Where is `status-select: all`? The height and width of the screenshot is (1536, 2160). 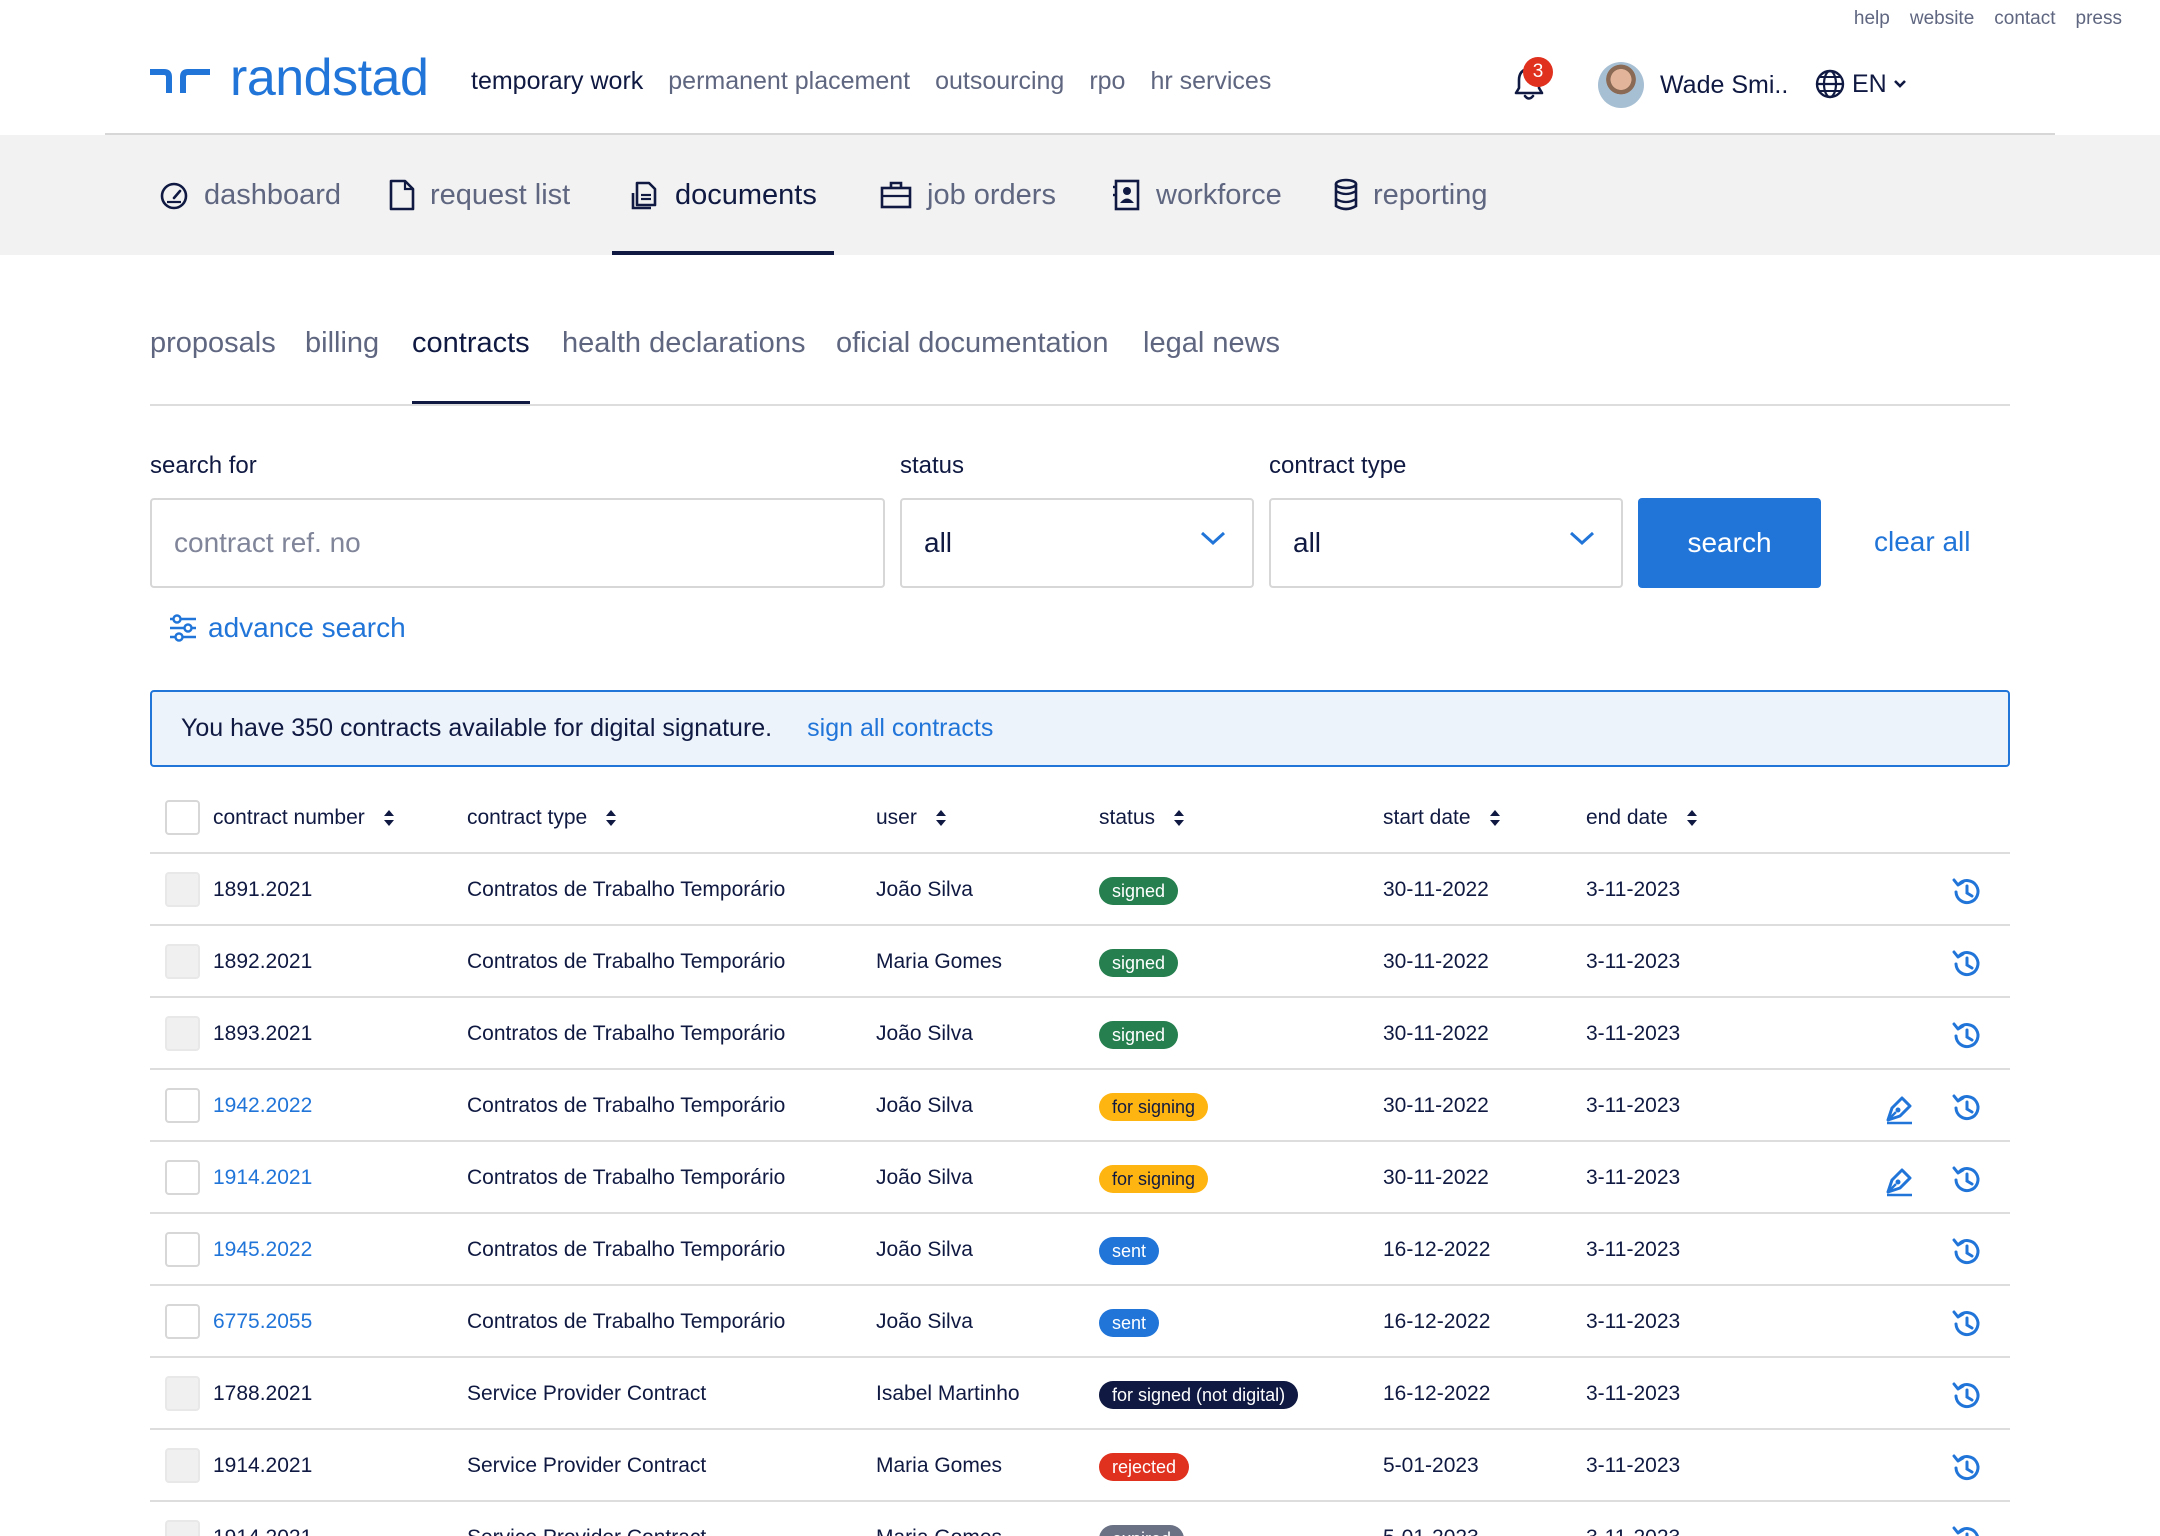
status-select: all is located at coordinates (1077, 543).